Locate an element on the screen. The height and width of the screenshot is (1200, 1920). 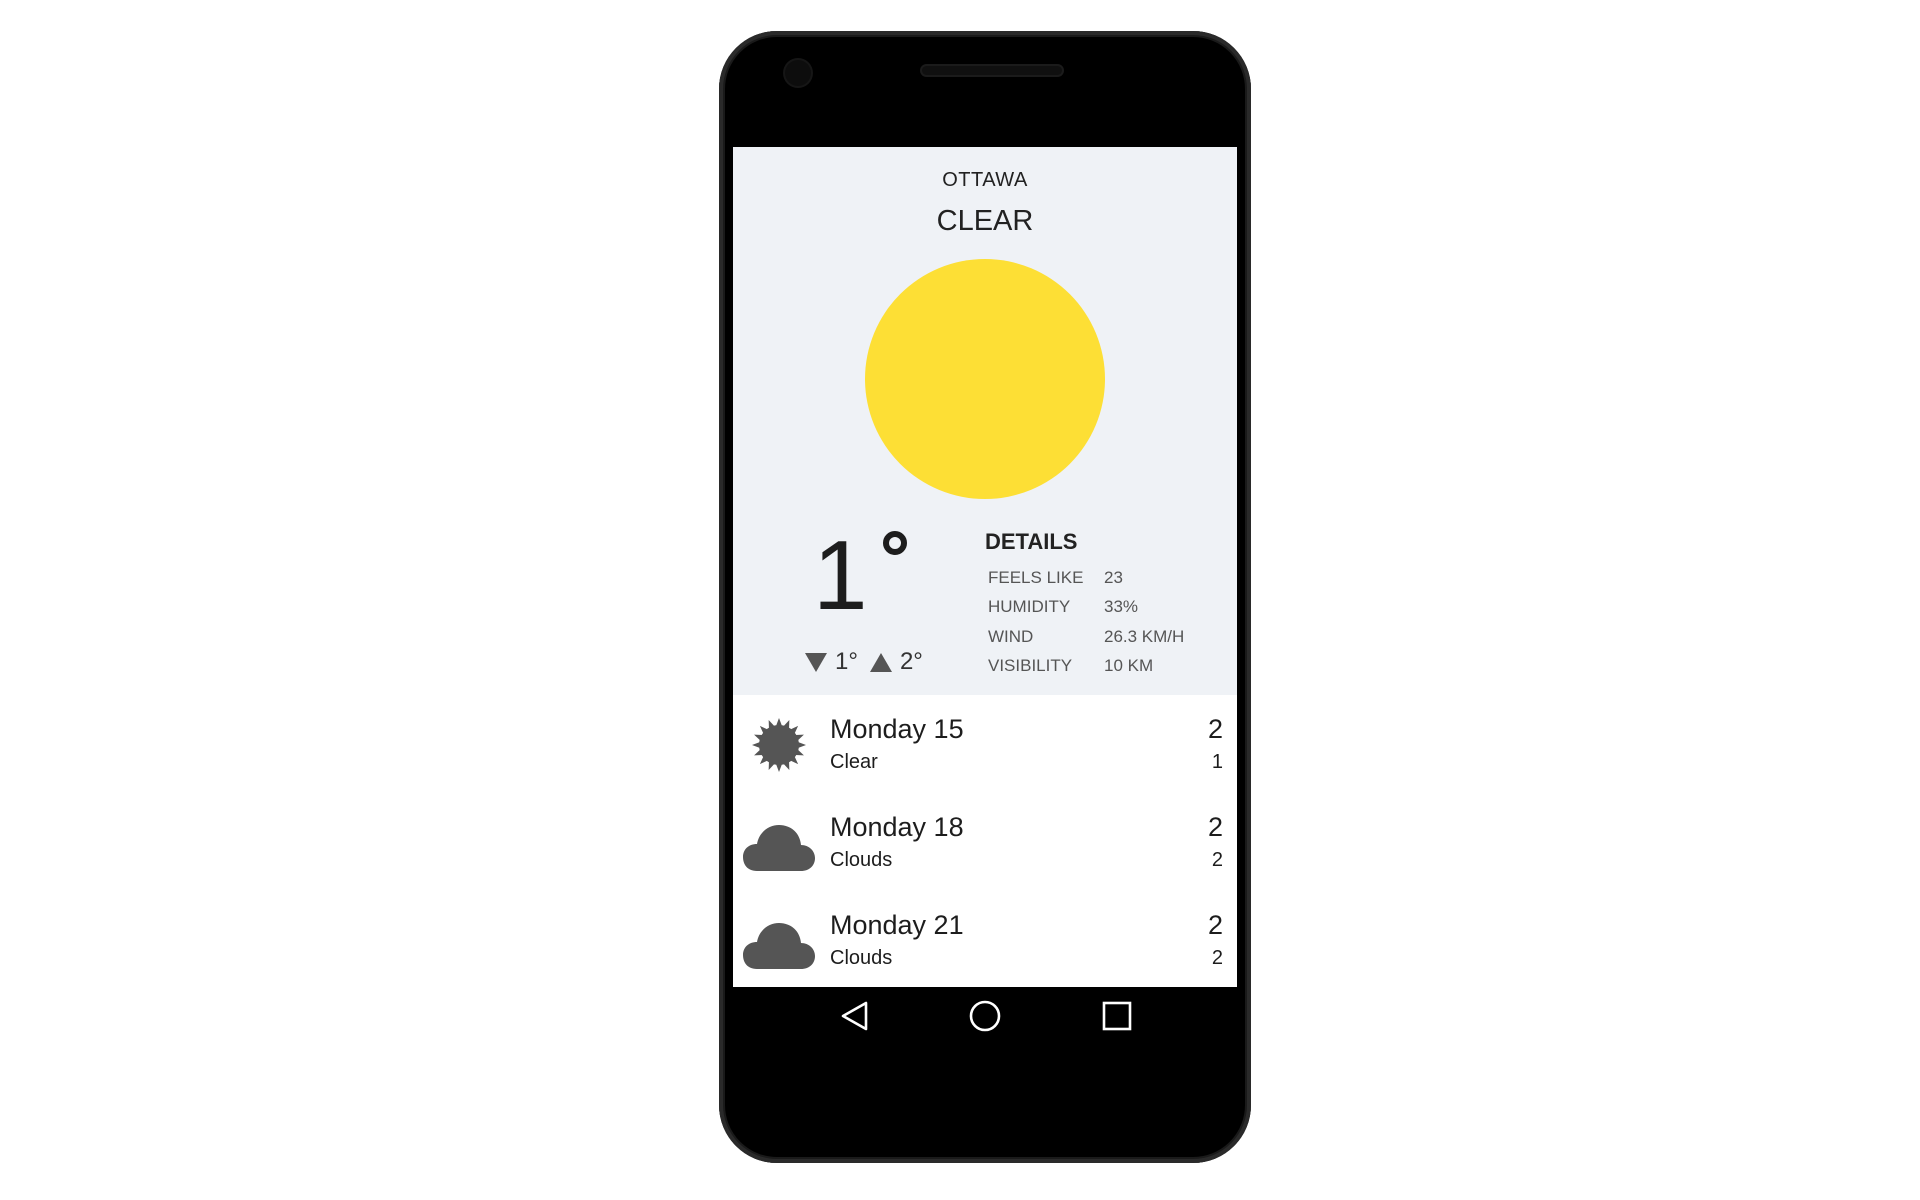
forecast-day: Monday 21 is located at coordinates (897, 925).